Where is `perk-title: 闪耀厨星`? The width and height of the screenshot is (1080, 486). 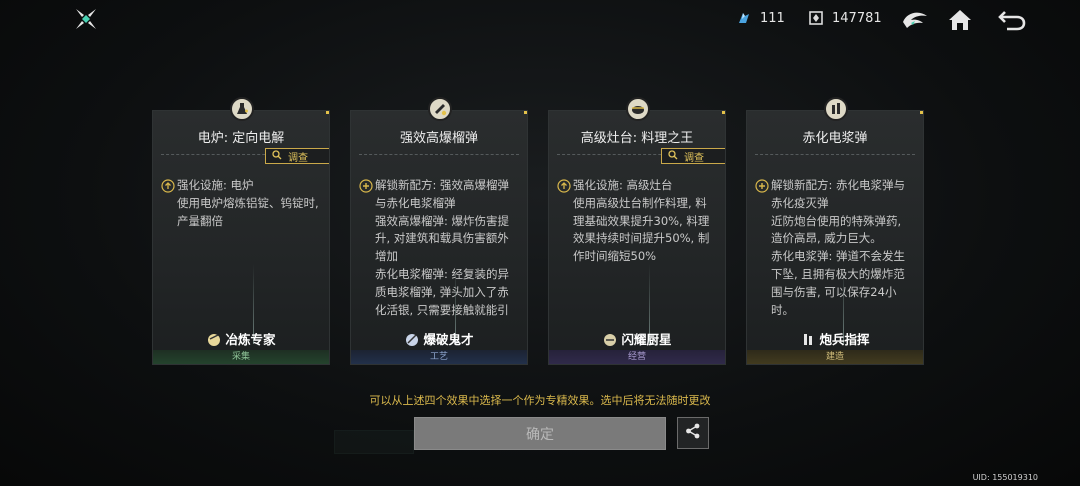 perk-title: 闪耀厨星 is located at coordinates (637, 338).